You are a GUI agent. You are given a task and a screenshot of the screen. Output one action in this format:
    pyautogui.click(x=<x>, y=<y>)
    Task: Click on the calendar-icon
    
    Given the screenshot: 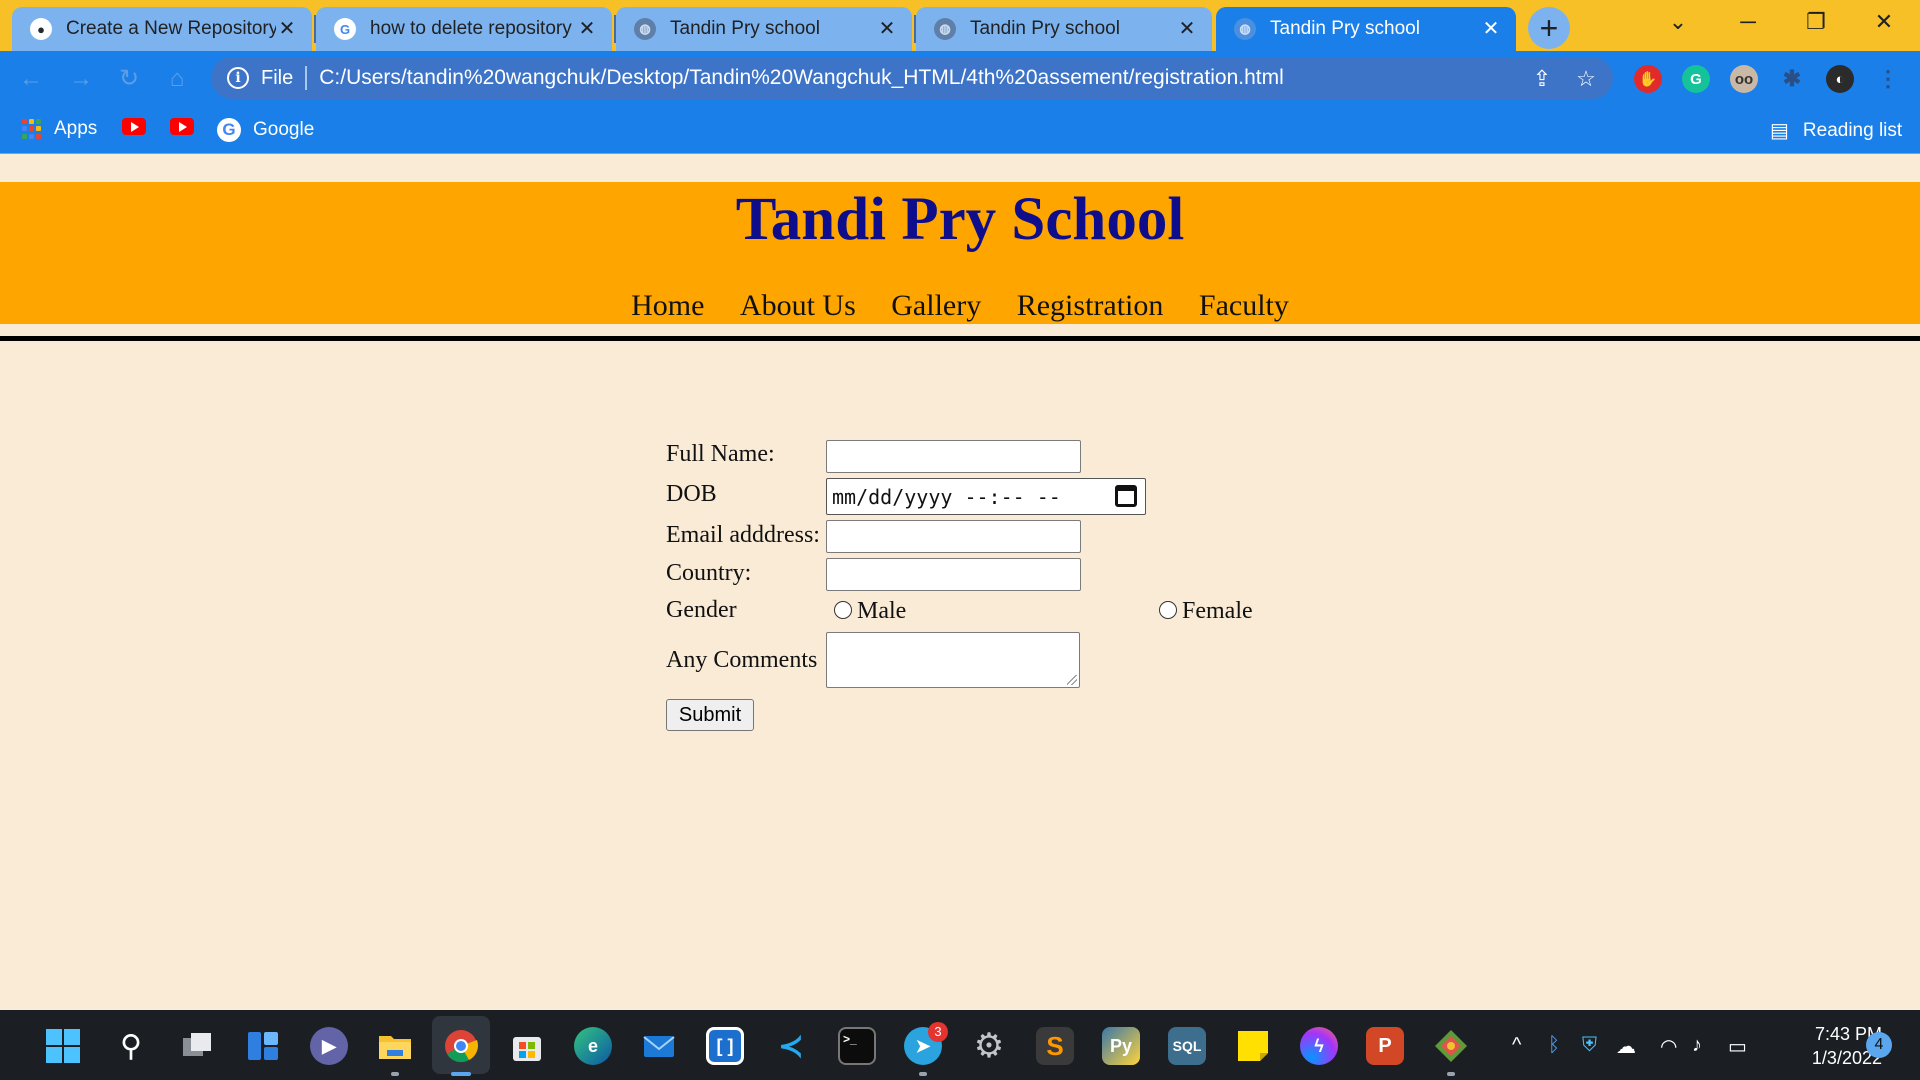 What is the action you would take?
    pyautogui.click(x=1126, y=496)
    